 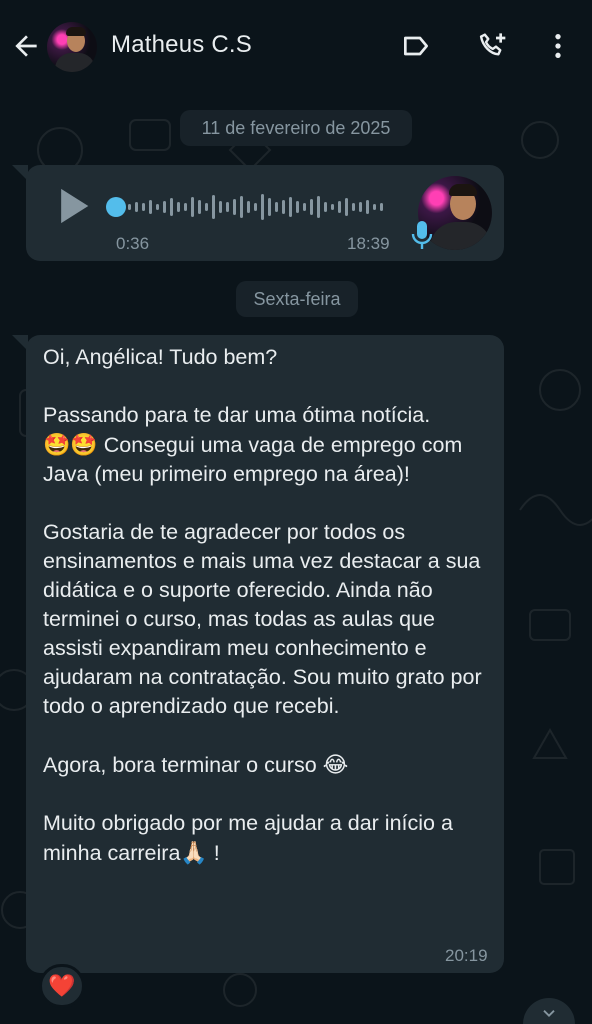 I want to click on date-separator: 11 de fevereiro de 2025, so click(x=296, y=128).